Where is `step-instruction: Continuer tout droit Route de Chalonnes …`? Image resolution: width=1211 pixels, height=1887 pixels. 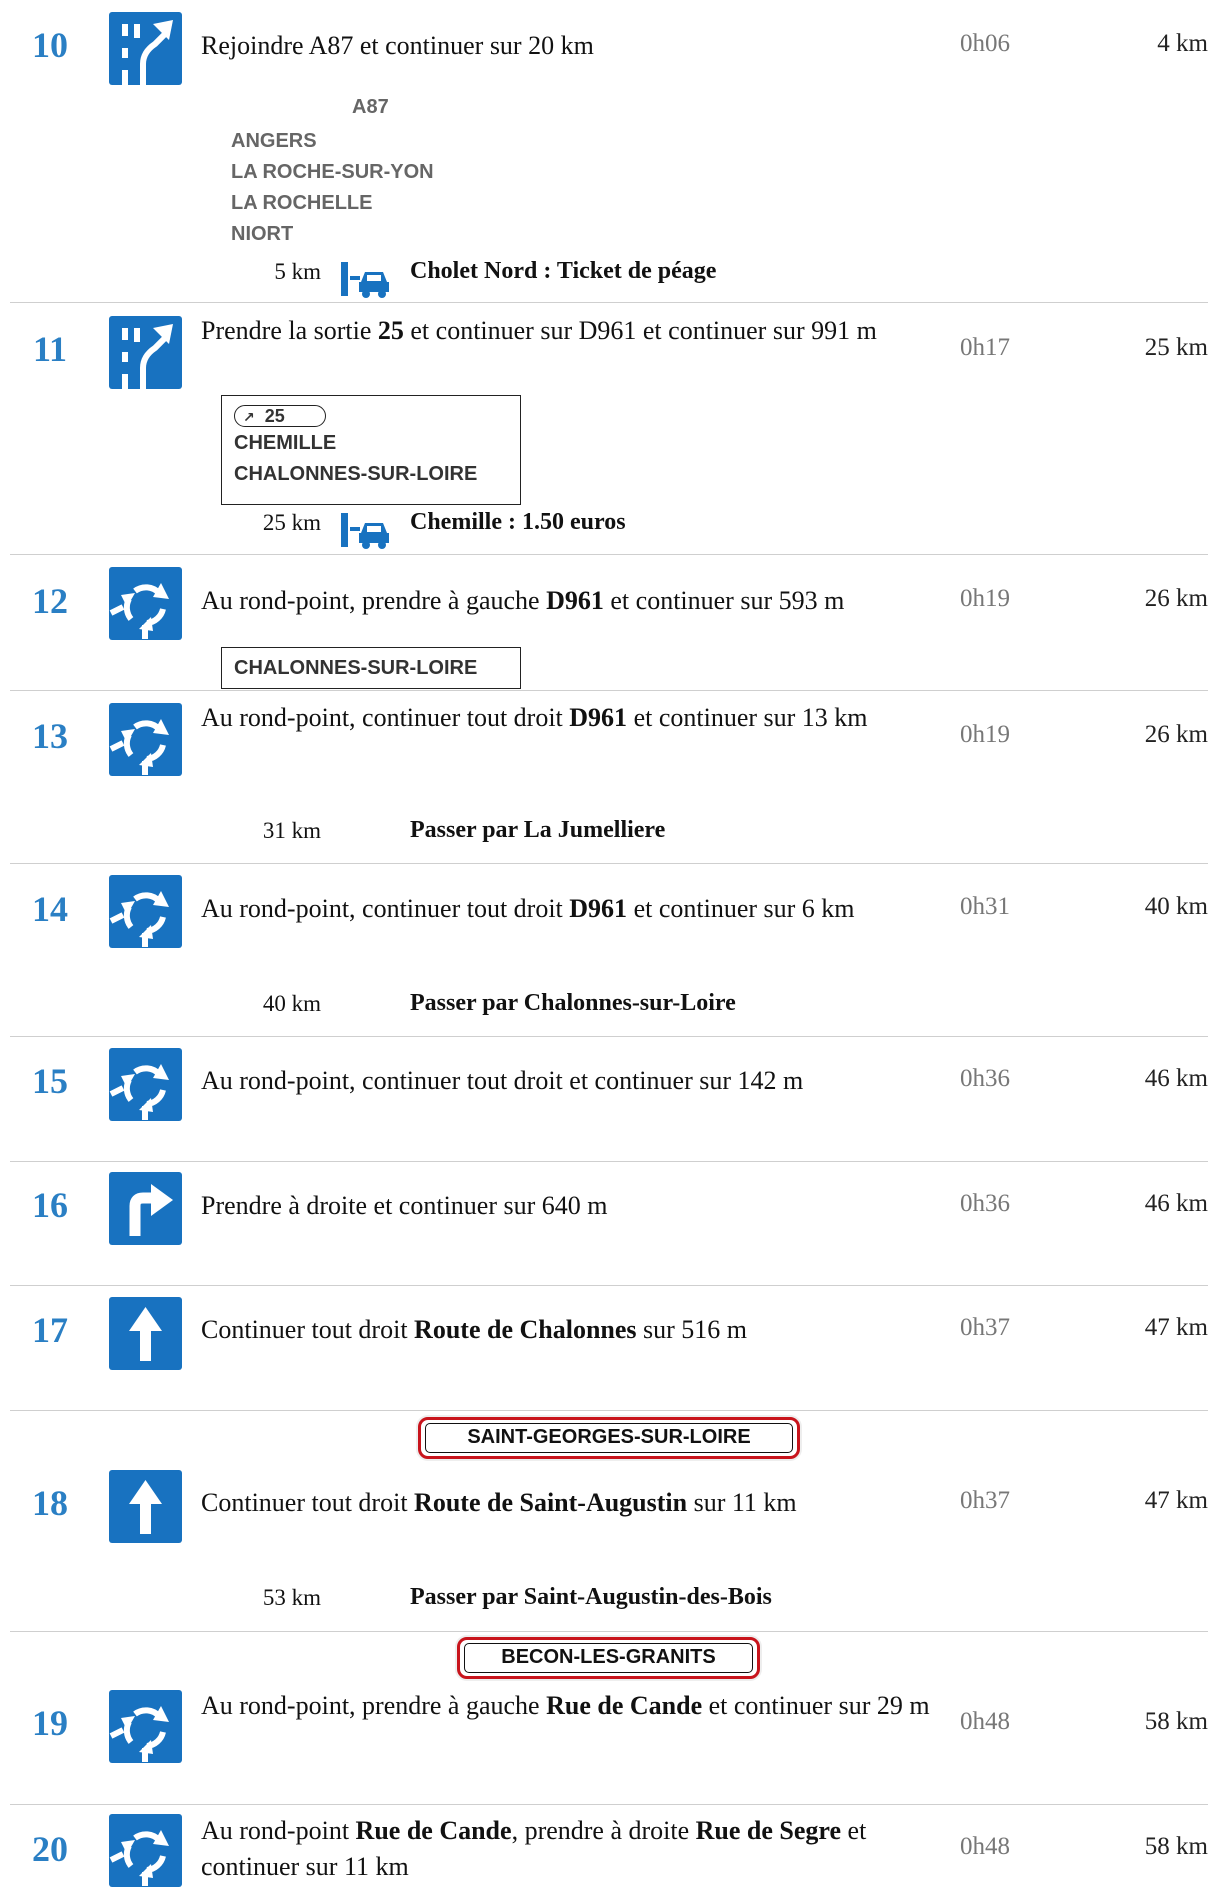
step-instruction: Continuer tout droit Route de Chalonnes … is located at coordinates (474, 1329).